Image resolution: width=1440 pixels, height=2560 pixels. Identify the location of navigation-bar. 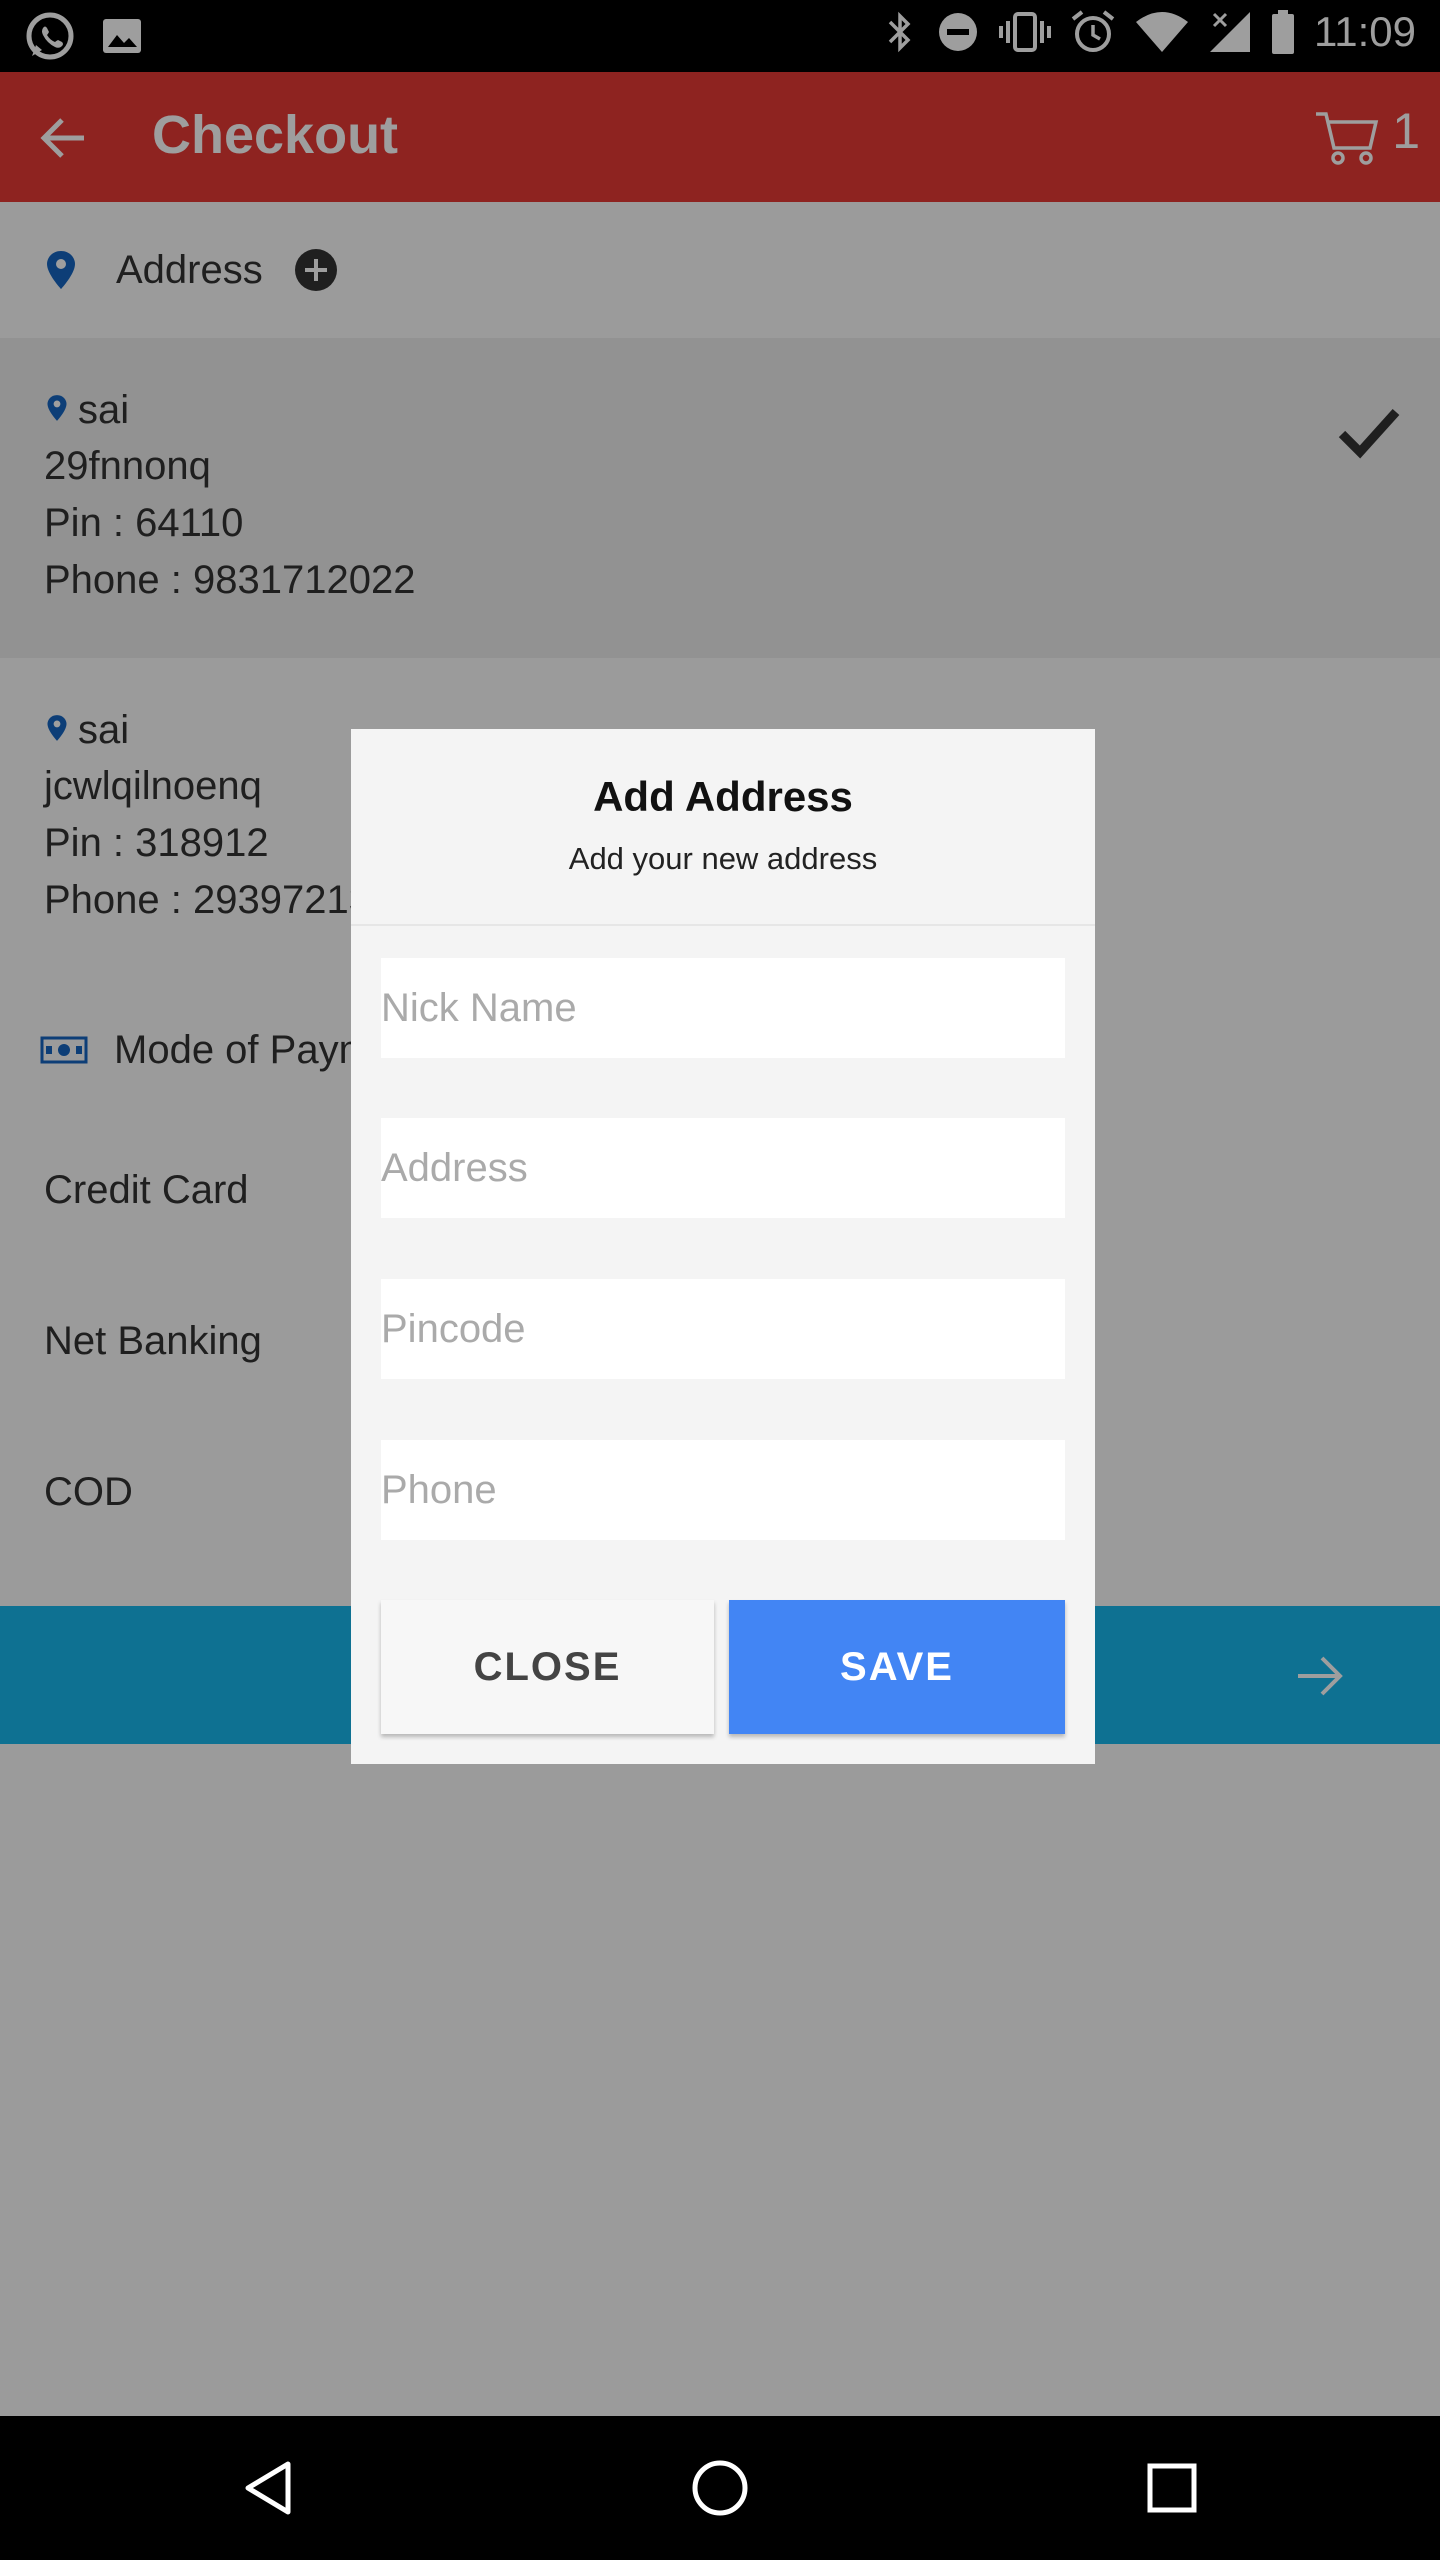
(720, 2488).